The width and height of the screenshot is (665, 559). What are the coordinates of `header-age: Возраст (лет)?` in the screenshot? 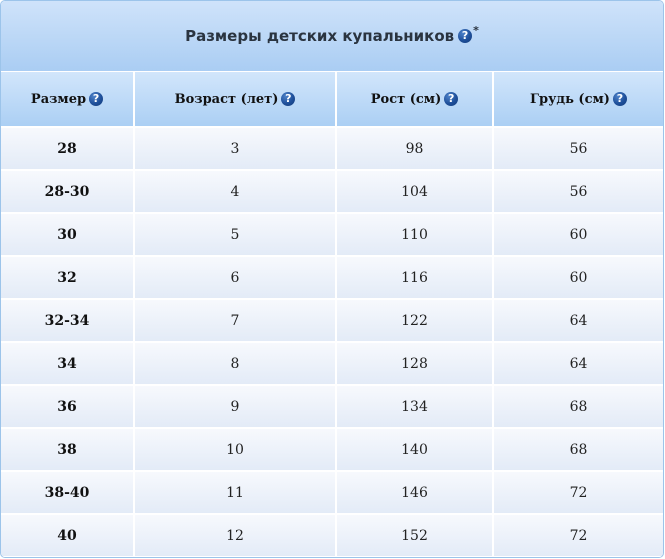 It's located at (236, 100).